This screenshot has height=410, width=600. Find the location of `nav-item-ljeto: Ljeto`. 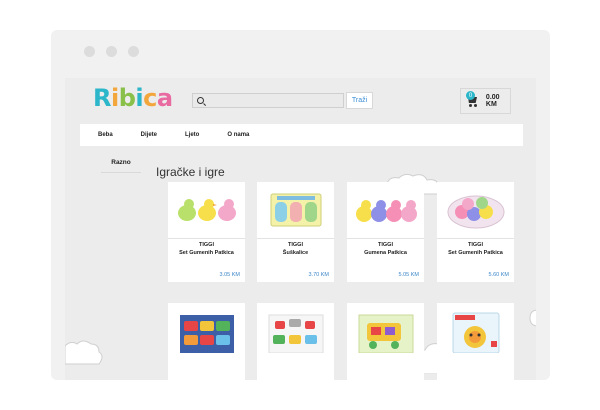

nav-item-ljeto: Ljeto is located at coordinates (192, 135).